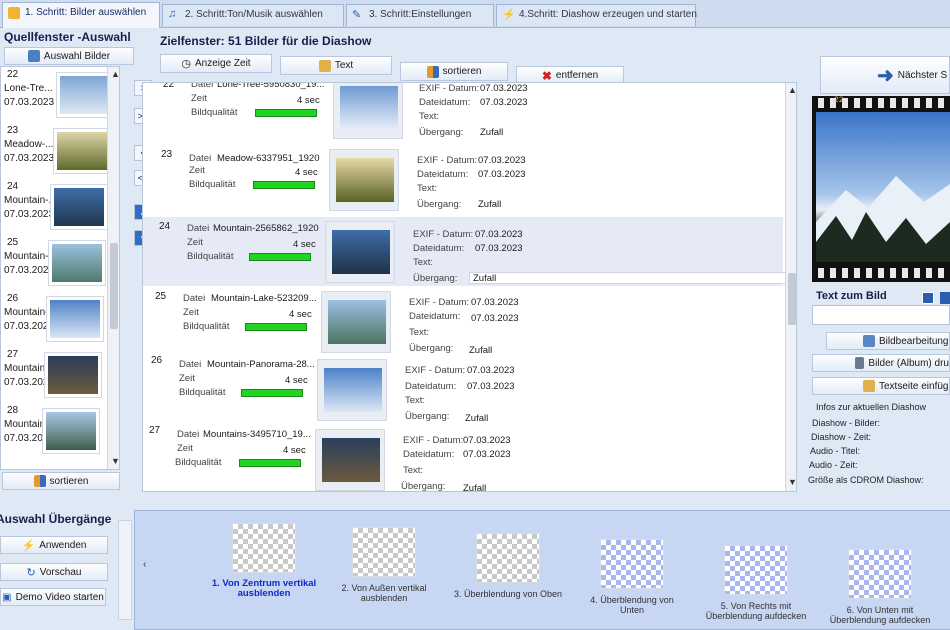  I want to click on transition-item: 2. Von Außen vertikal ausblenden, so click(384, 565).